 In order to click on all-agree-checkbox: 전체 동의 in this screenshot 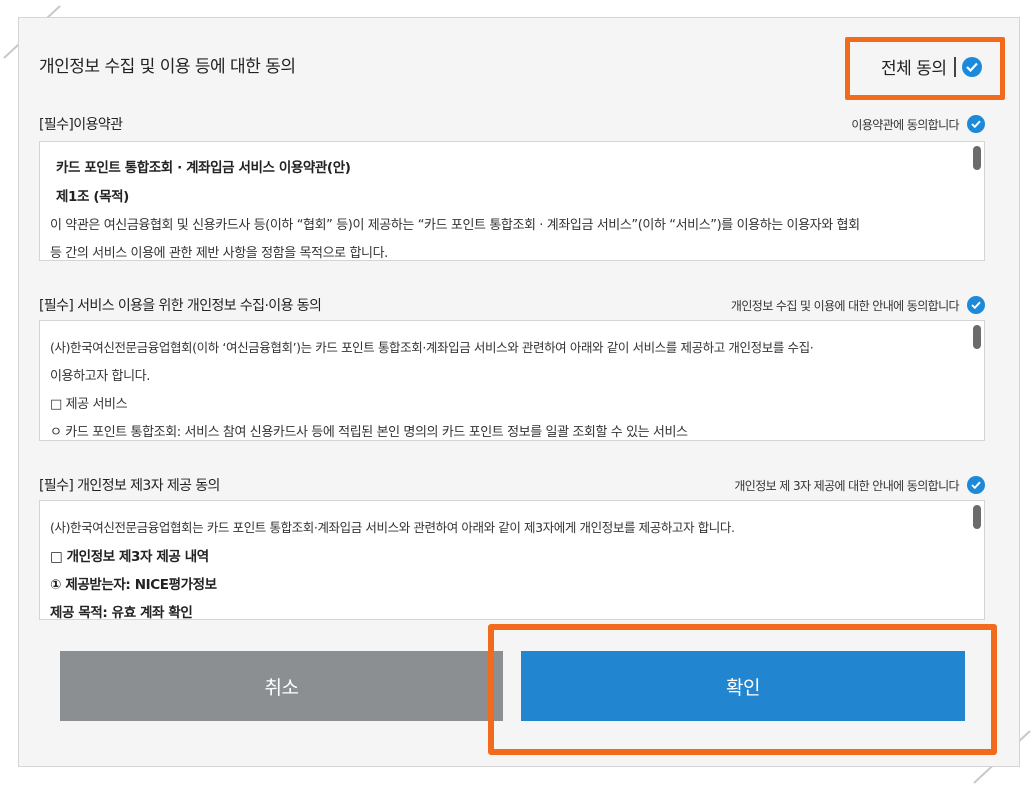, I will do `click(932, 66)`.